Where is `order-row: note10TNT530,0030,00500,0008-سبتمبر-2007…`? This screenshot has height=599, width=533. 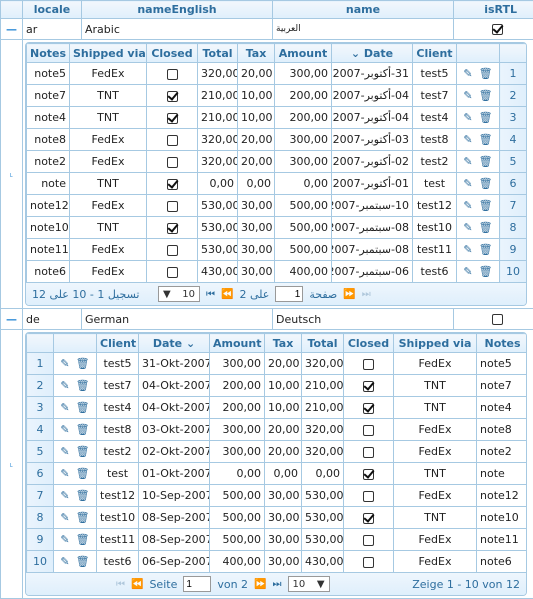
order-row: note10TNT530,0030,00500,0008-سبتمبر-2007… is located at coordinates (277, 228).